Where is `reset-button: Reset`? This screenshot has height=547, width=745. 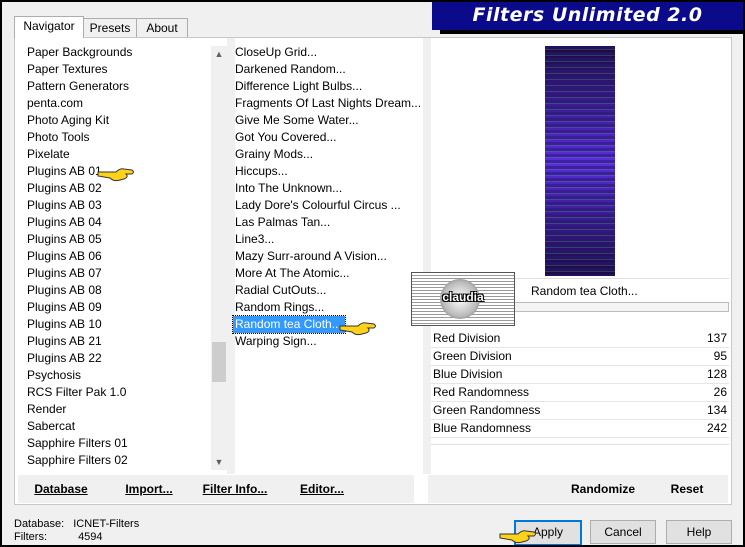 reset-button: Reset is located at coordinates (687, 489).